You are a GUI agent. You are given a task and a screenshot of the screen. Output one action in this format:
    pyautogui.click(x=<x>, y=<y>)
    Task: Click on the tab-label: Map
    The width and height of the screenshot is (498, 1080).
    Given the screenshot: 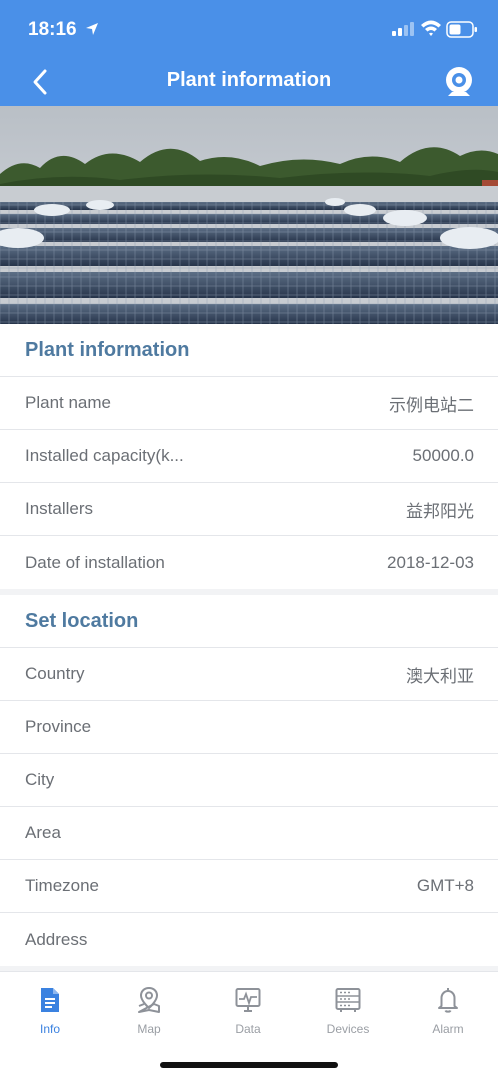 What is the action you would take?
    pyautogui.click(x=149, y=1029)
    